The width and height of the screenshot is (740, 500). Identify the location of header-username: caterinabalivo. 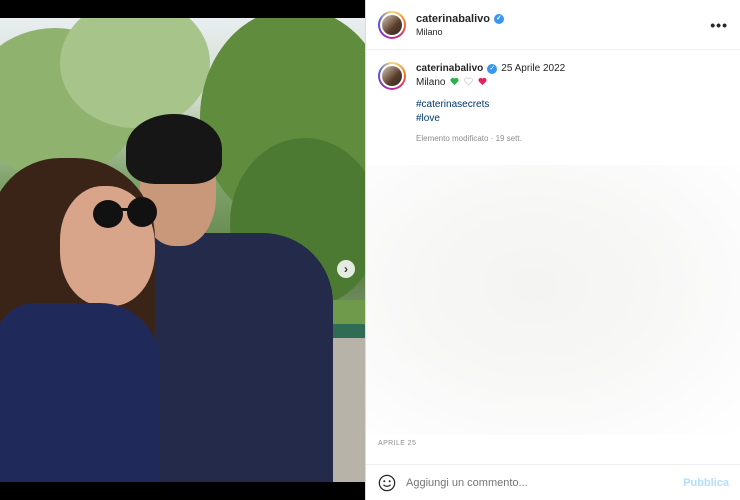
(453, 19).